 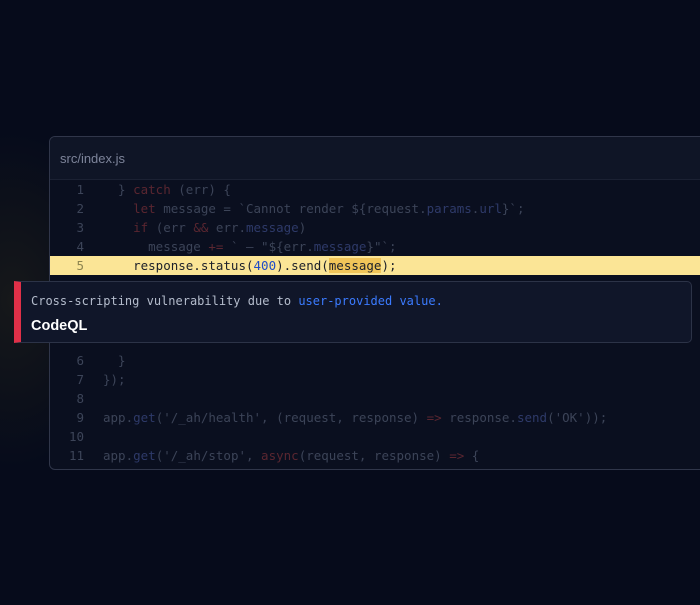 I want to click on code-token: url, so click(x=490, y=208).